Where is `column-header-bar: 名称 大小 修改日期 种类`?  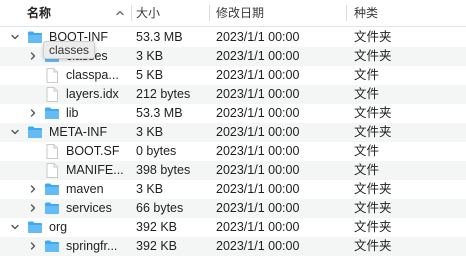
column-header-bar: 名称 大小 修改日期 种类 is located at coordinates (233, 13).